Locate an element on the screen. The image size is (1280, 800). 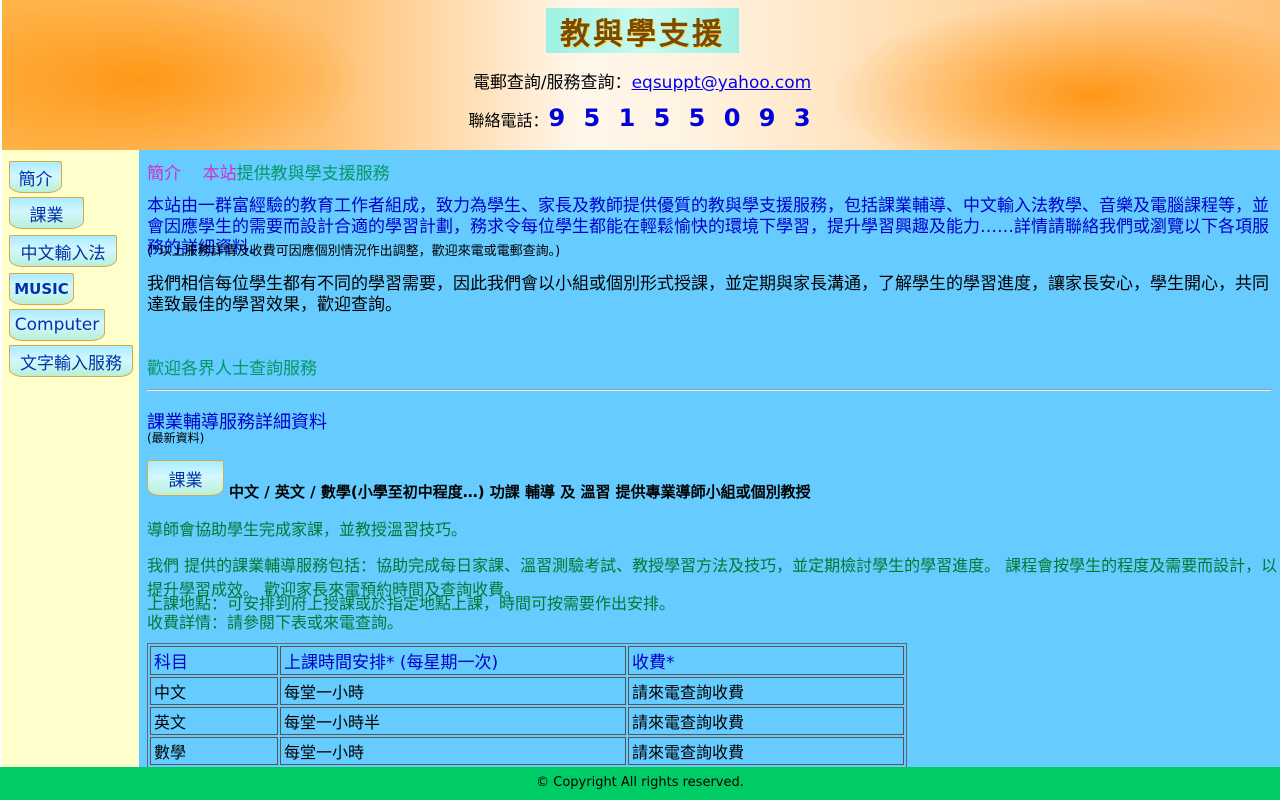
table-cell: 每堂一小時半 is located at coordinates (453, 721).